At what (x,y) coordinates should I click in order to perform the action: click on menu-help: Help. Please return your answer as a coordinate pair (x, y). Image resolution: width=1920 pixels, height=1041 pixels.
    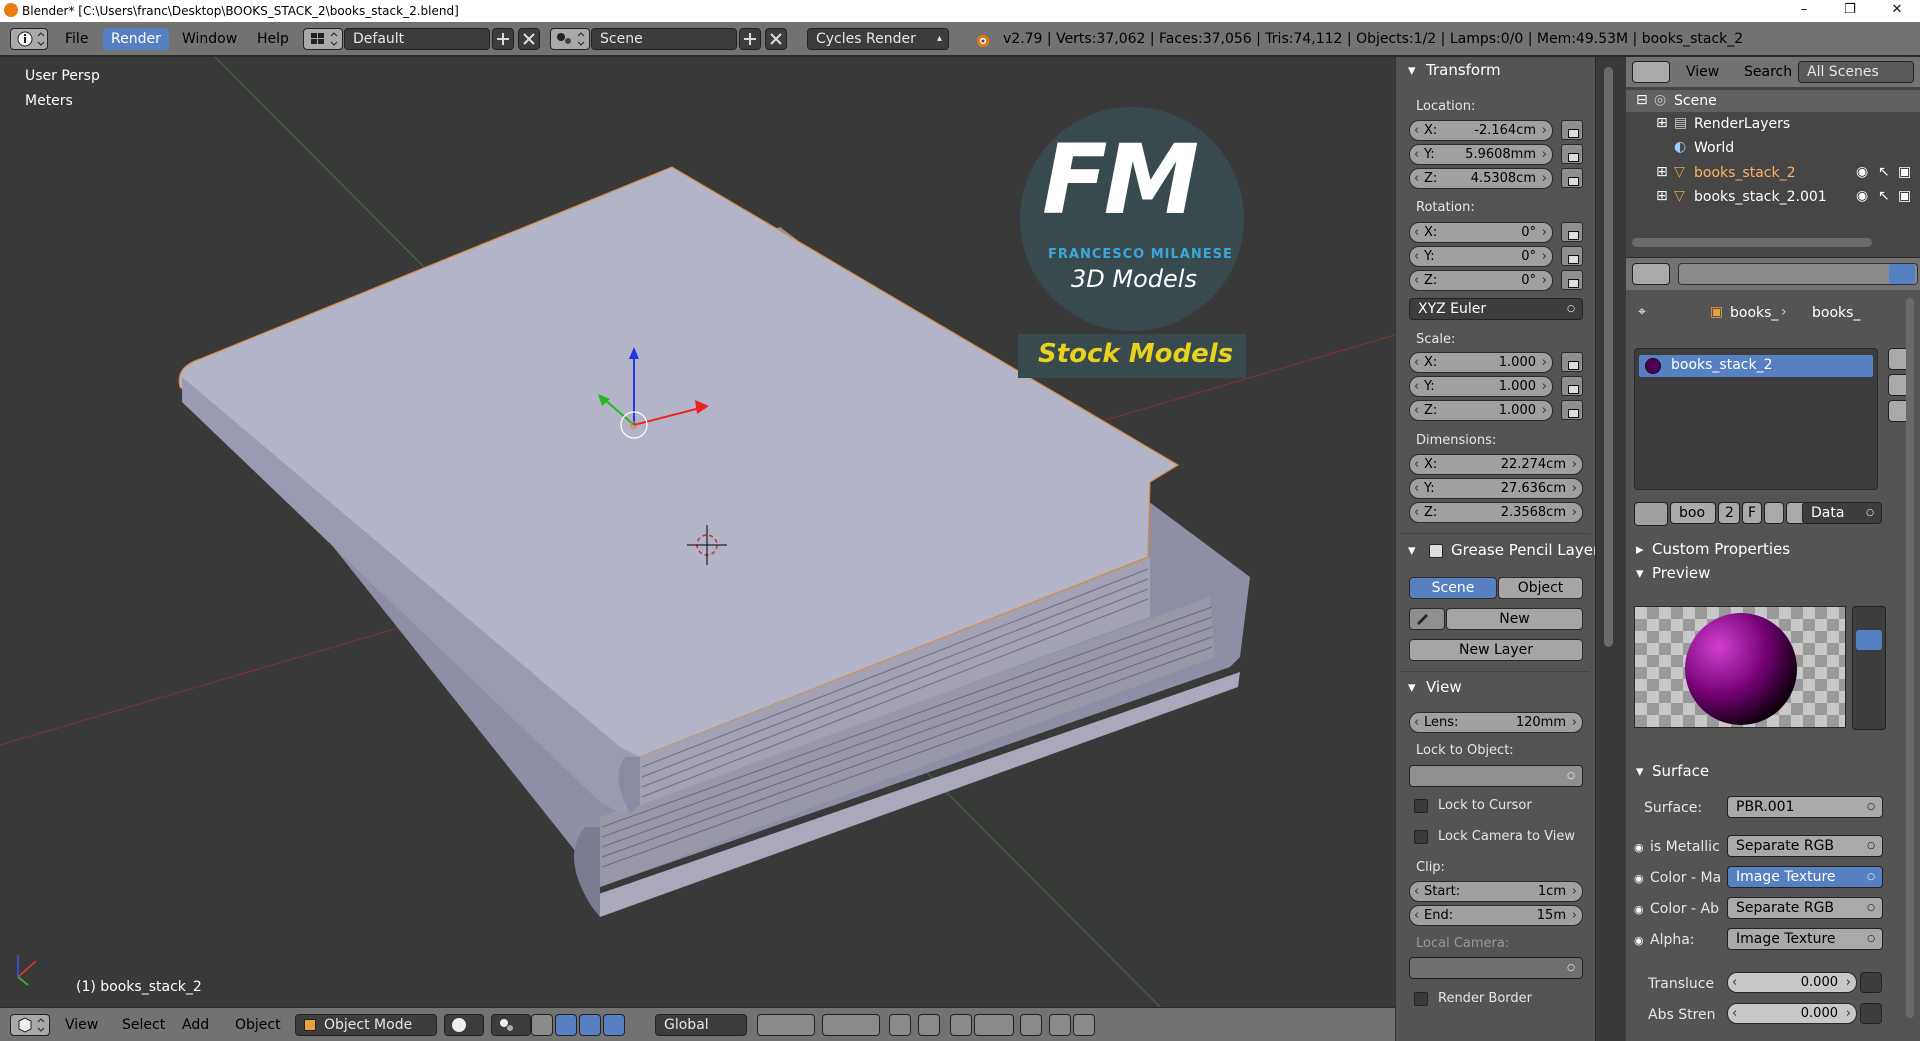
    Looking at the image, I should click on (273, 39).